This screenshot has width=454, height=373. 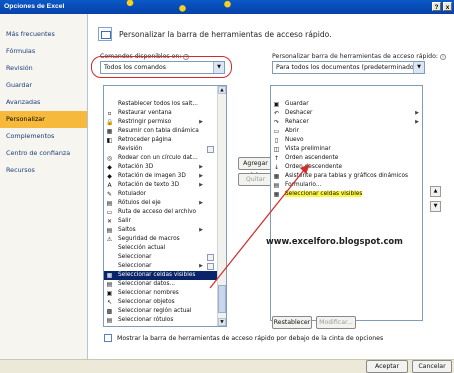 I want to click on help-button: ?, so click(x=436, y=6).